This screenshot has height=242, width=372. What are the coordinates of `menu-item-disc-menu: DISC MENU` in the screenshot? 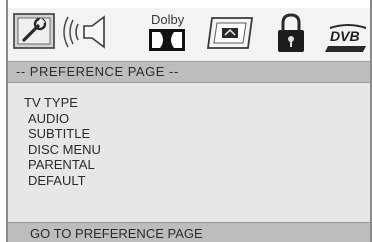 It's located at (62, 150).